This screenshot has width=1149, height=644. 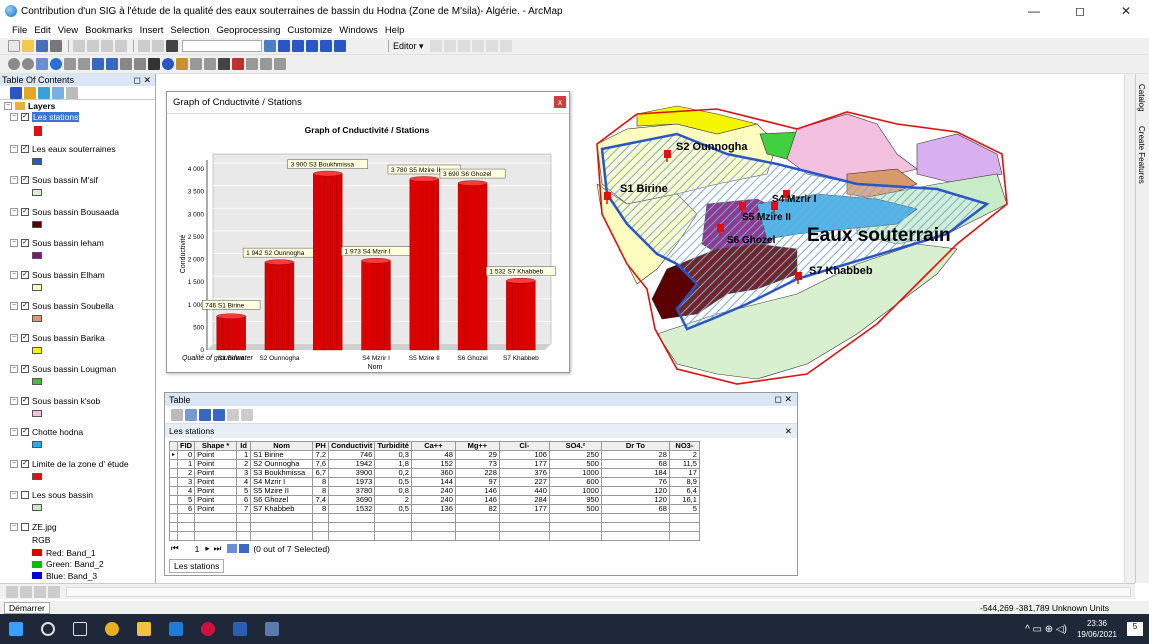 What do you see at coordinates (57, 338) in the screenshot?
I see `toc-layer-7: − ✓ Sous bassin Barika` at bounding box center [57, 338].